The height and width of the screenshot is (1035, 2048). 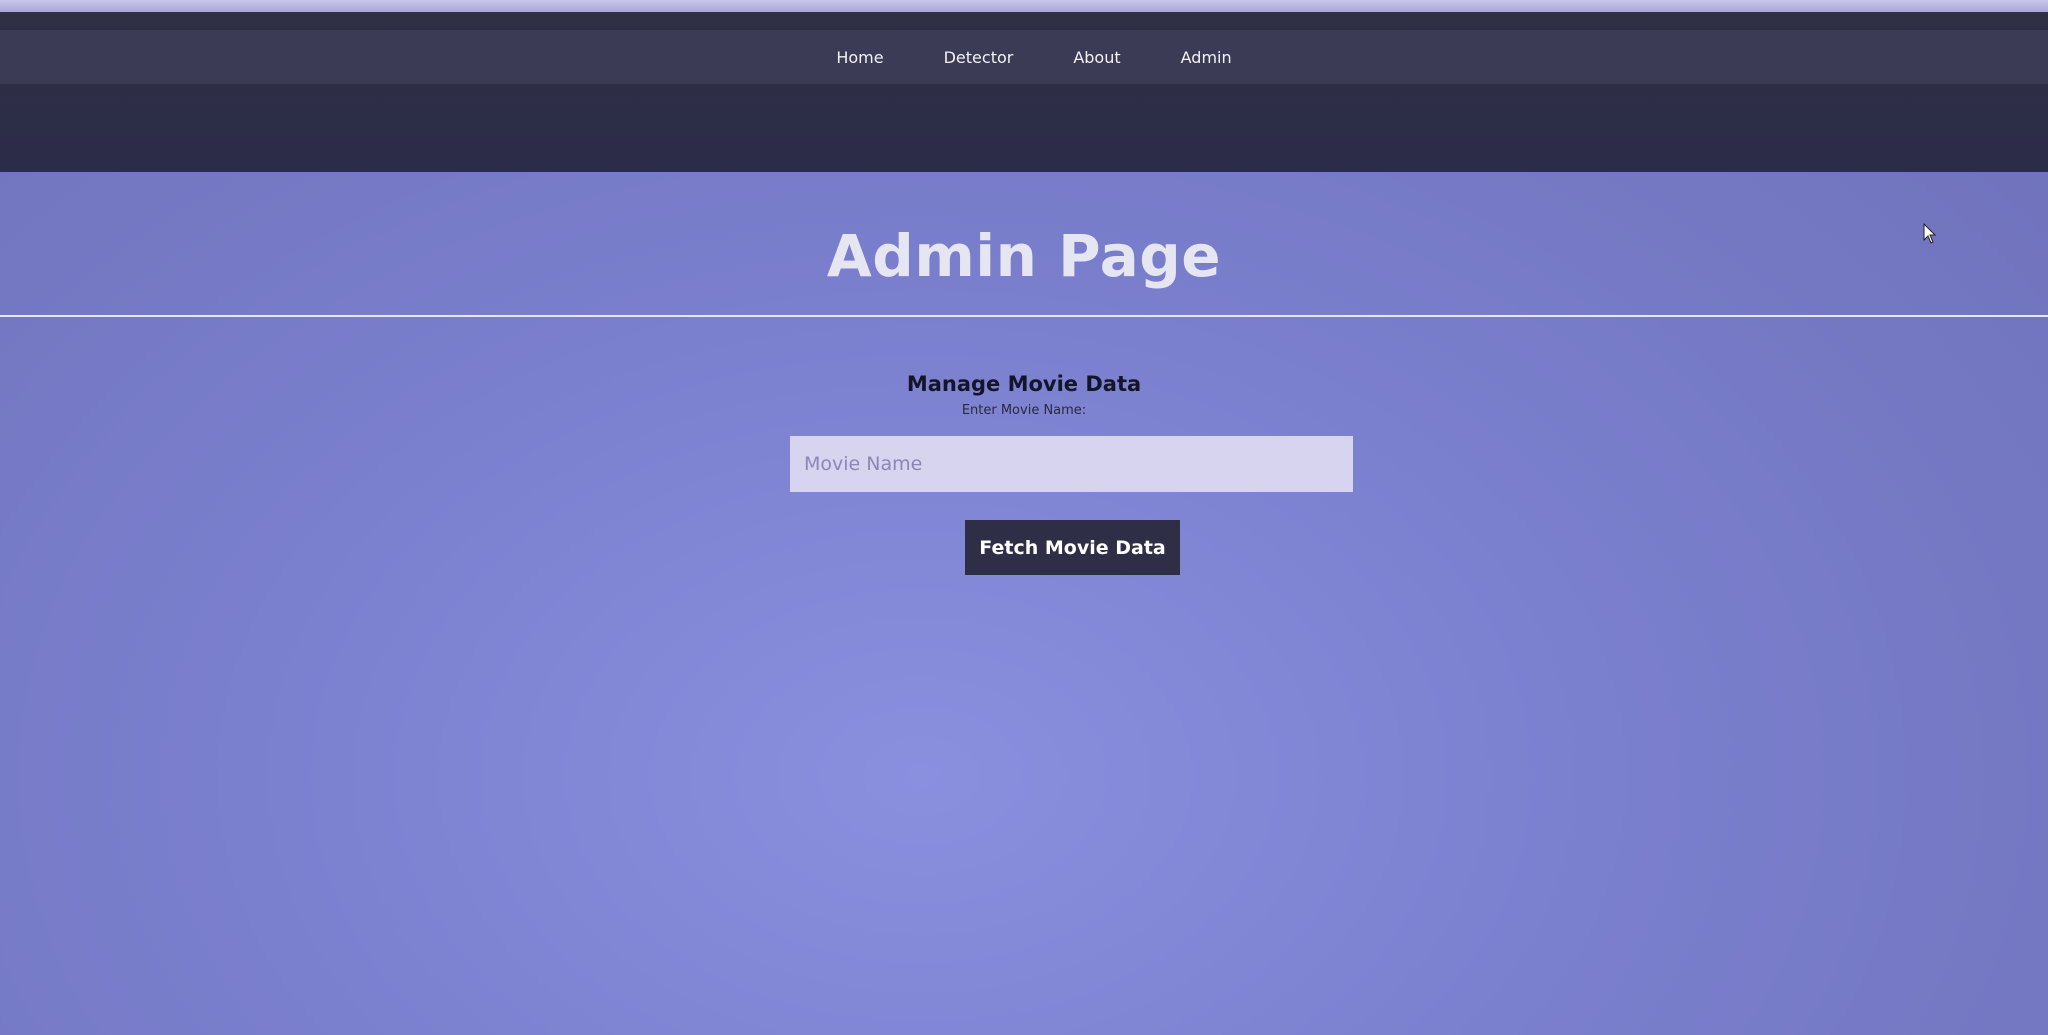 I want to click on nav-link-home: Home, so click(x=859, y=57).